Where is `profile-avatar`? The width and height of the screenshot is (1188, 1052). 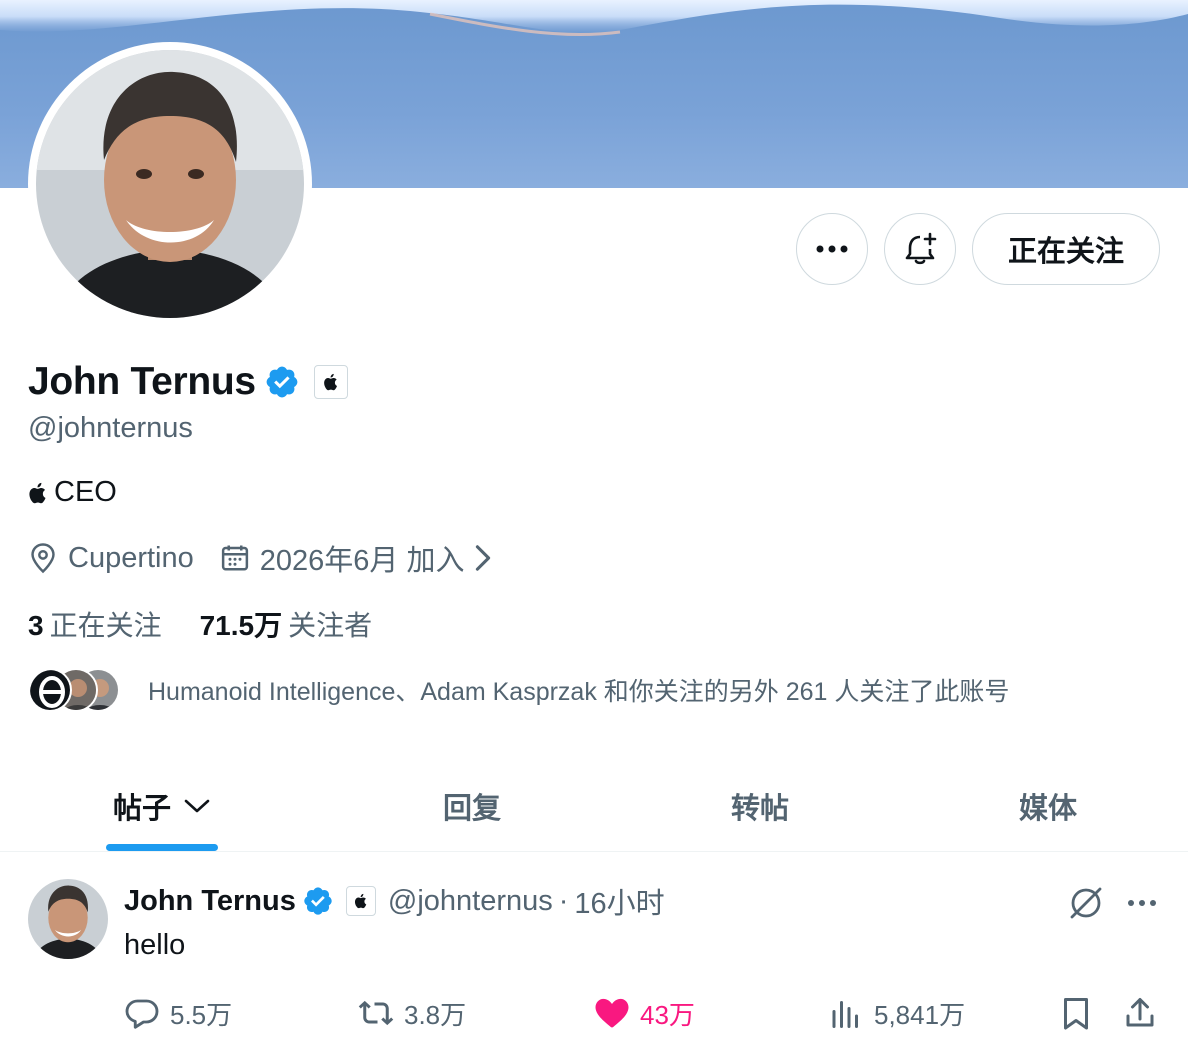
profile-avatar is located at coordinates (170, 184).